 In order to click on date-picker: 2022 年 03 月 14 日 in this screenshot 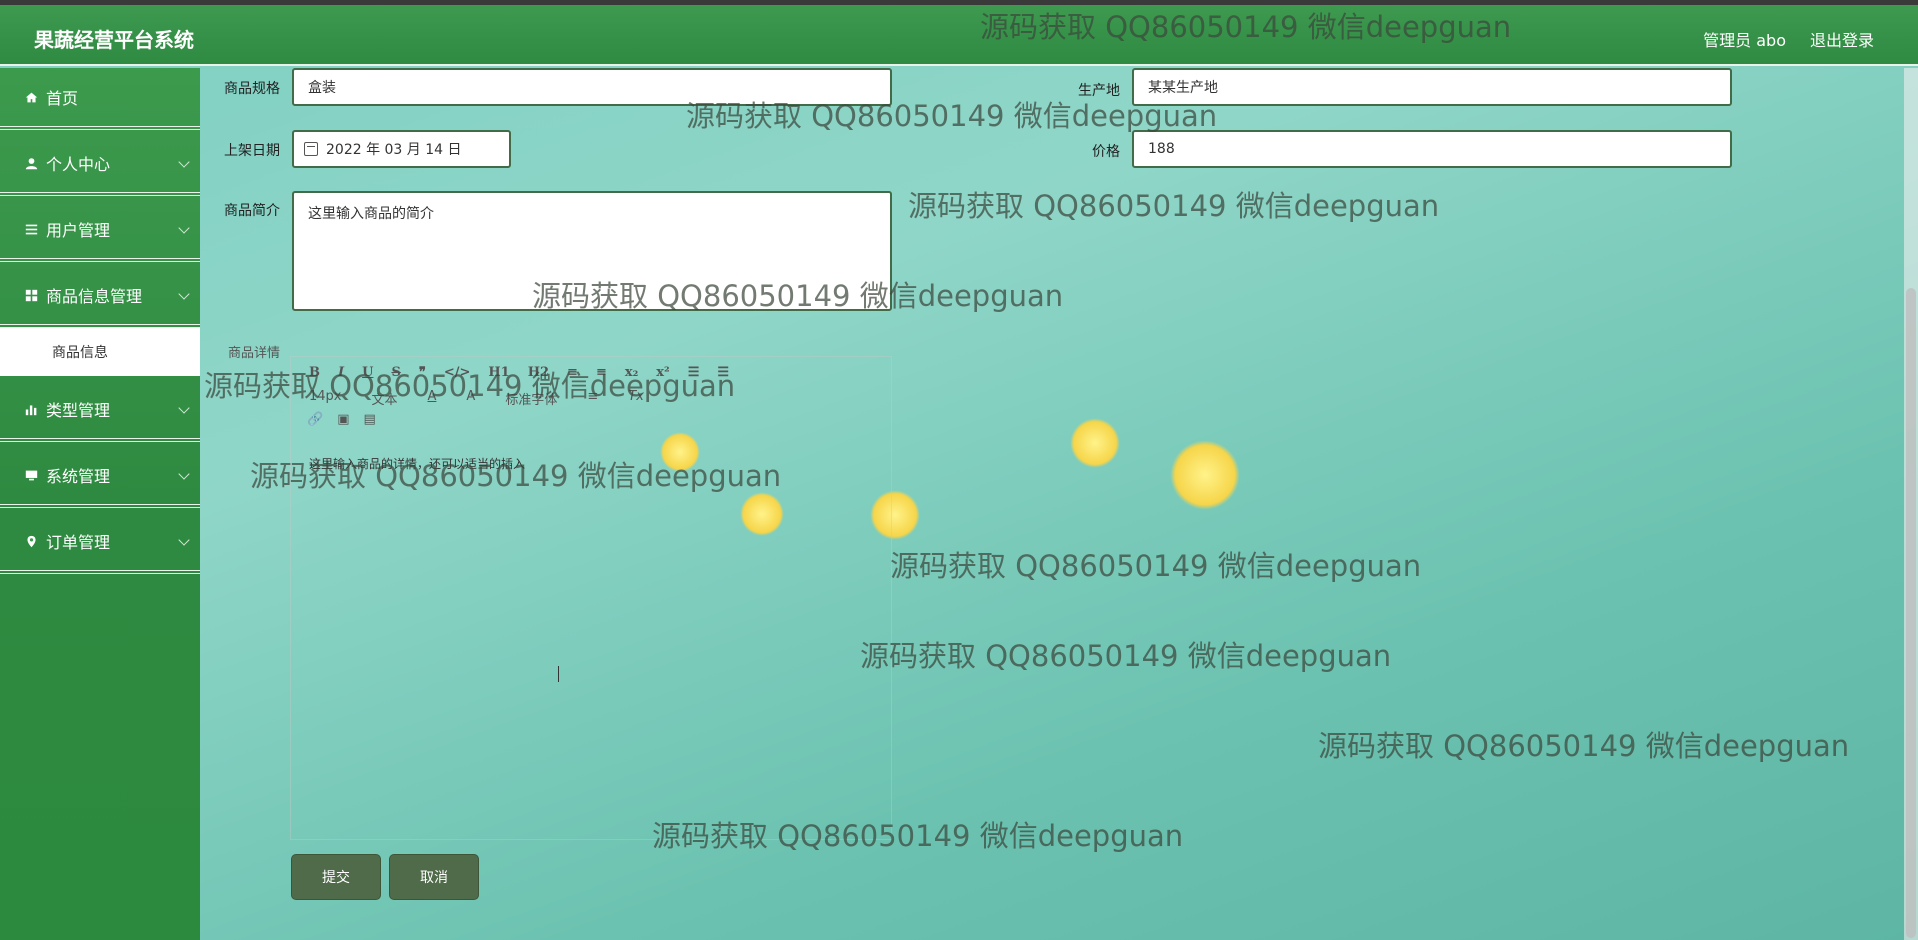, I will do `click(401, 149)`.